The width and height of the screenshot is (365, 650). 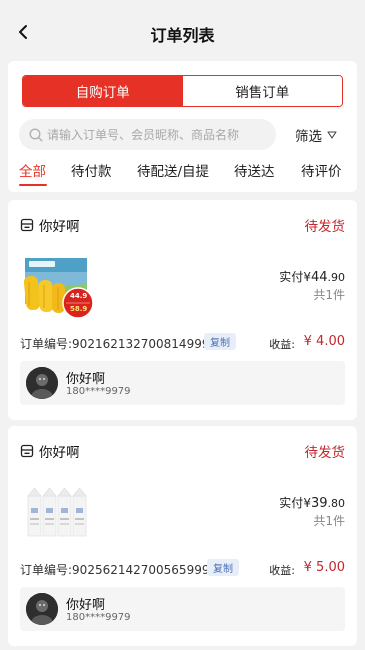 I want to click on search-input, so click(x=157, y=134).